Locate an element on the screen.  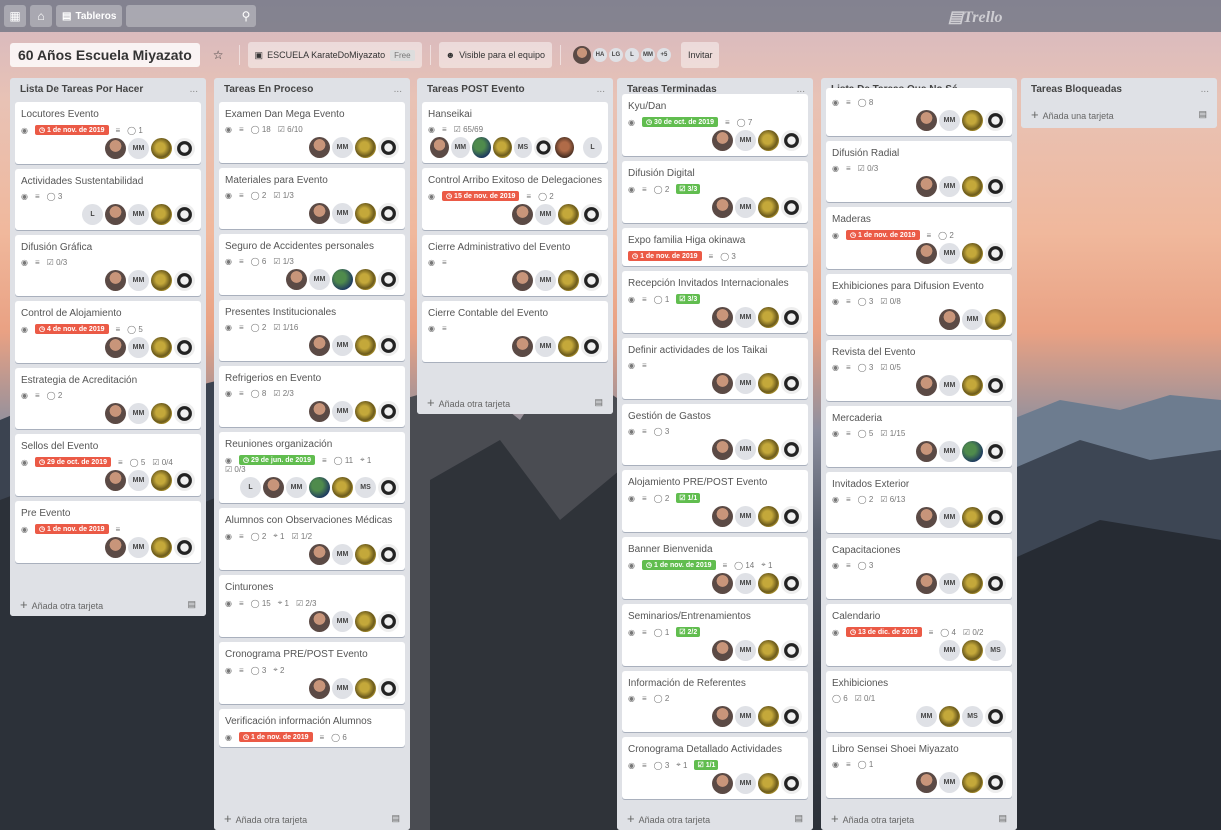
member-badge: L is located at coordinates (631, 55).